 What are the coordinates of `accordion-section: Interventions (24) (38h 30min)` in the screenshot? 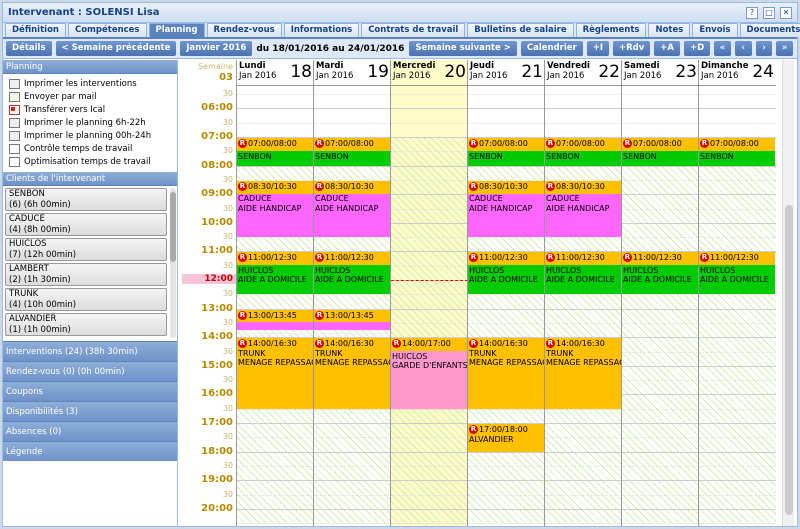 It's located at (90, 351).